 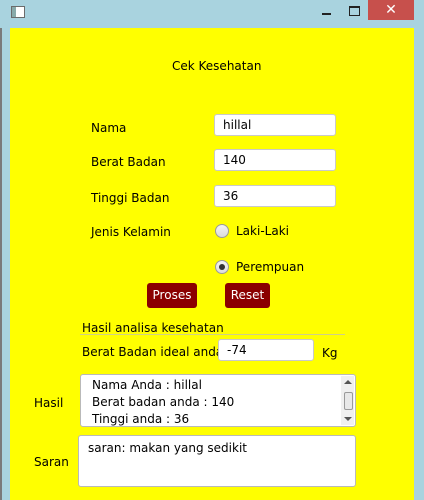 What do you see at coordinates (217, 66) in the screenshot?
I see `form-title: Cek Kesehatan` at bounding box center [217, 66].